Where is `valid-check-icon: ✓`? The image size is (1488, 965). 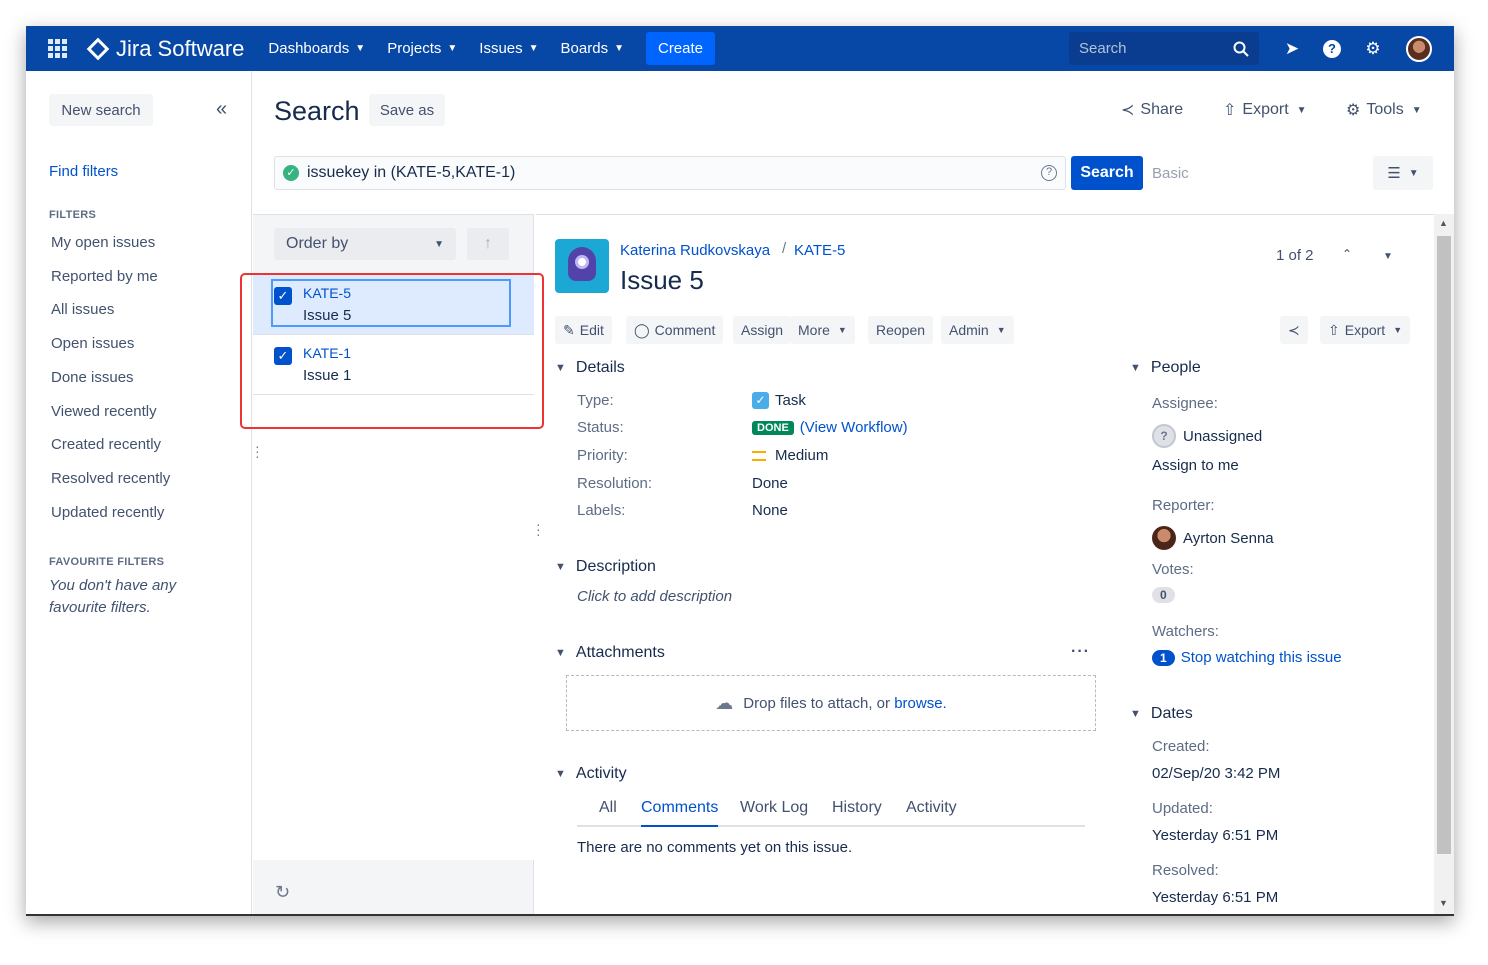 valid-check-icon: ✓ is located at coordinates (291, 173).